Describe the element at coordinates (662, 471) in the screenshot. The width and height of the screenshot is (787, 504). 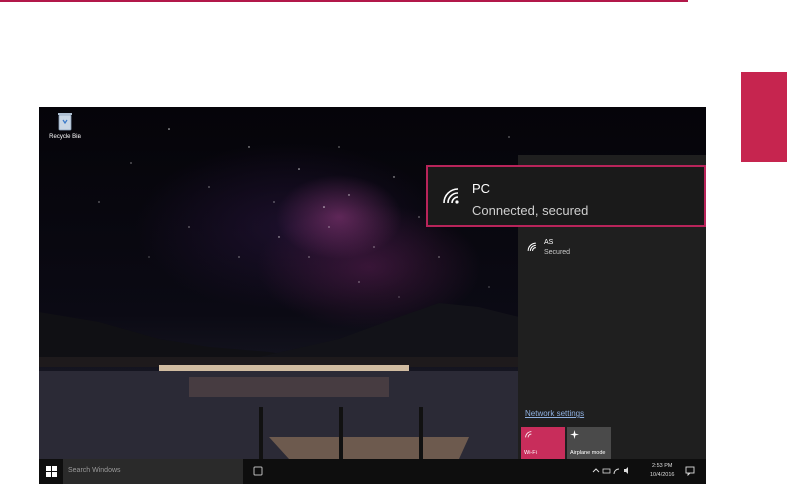
I see `taskbar-clock: 2:53 PM 10/4/2016` at that location.